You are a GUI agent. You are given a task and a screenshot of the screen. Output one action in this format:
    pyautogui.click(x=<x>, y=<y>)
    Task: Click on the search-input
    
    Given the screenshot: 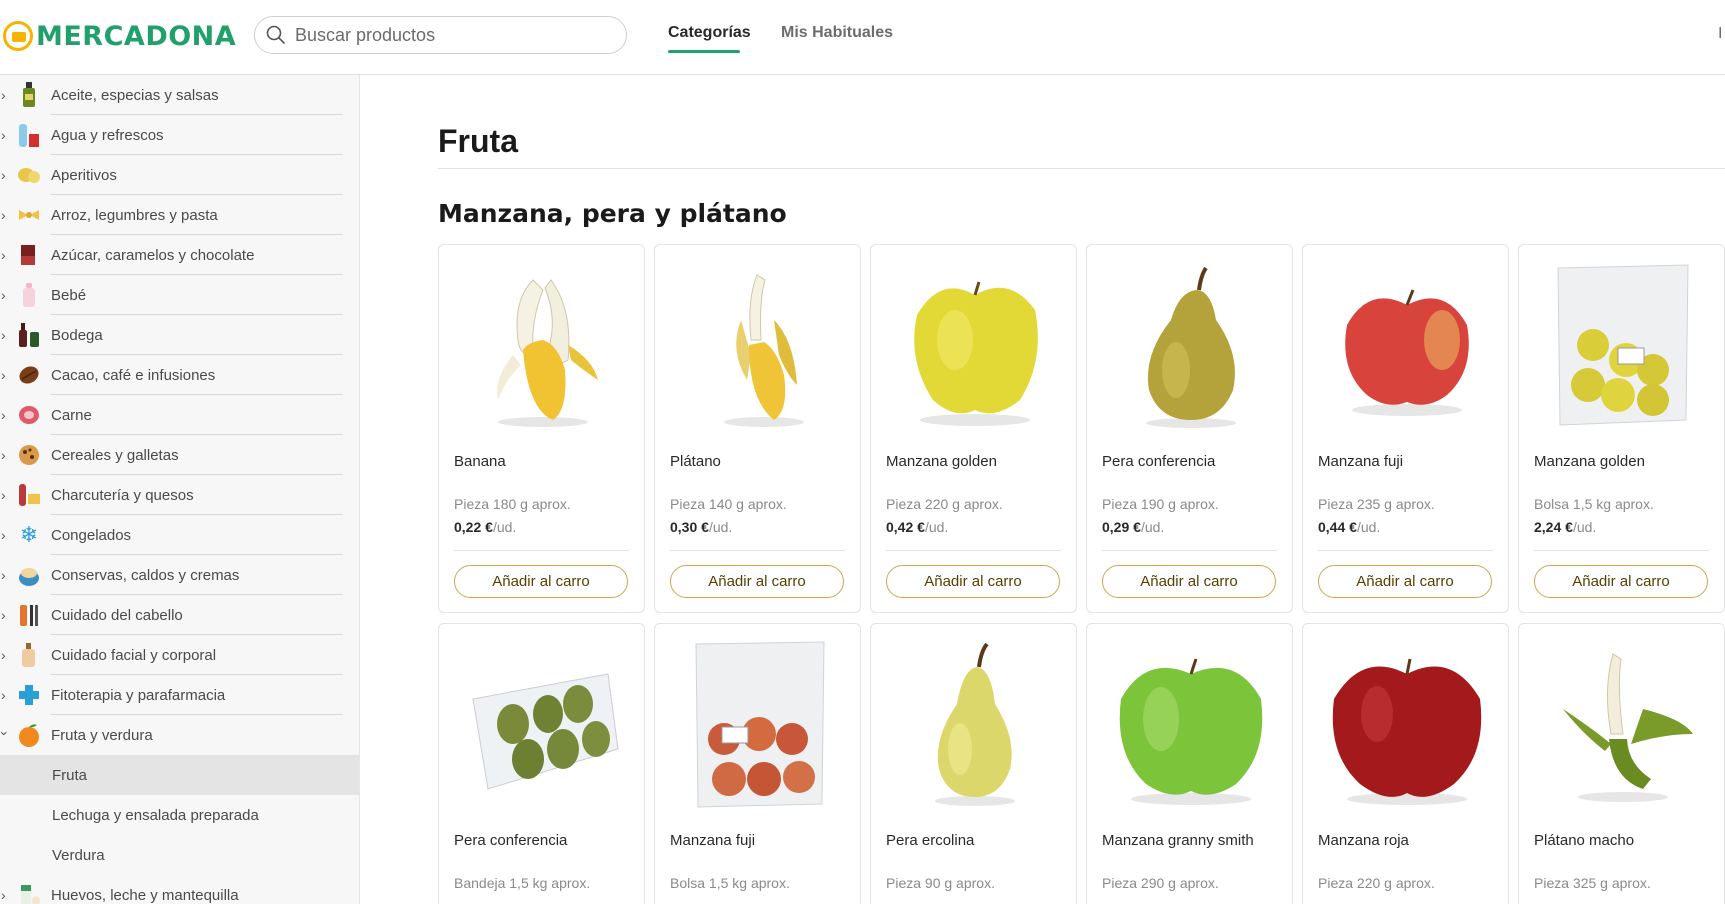 What is the action you would take?
    pyautogui.click(x=445, y=35)
    